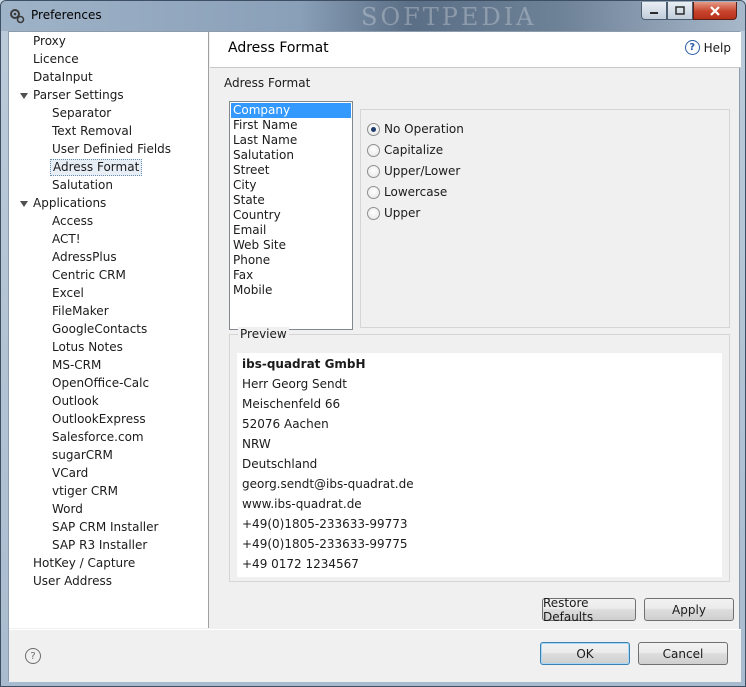 This screenshot has height=687, width=746. I want to click on preview-line: NRW, so click(256, 444).